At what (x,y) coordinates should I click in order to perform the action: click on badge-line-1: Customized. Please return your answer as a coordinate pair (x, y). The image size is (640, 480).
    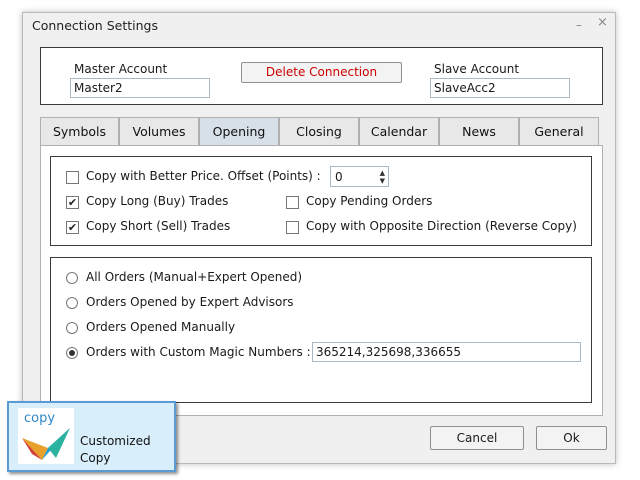
    Looking at the image, I should click on (115, 441).